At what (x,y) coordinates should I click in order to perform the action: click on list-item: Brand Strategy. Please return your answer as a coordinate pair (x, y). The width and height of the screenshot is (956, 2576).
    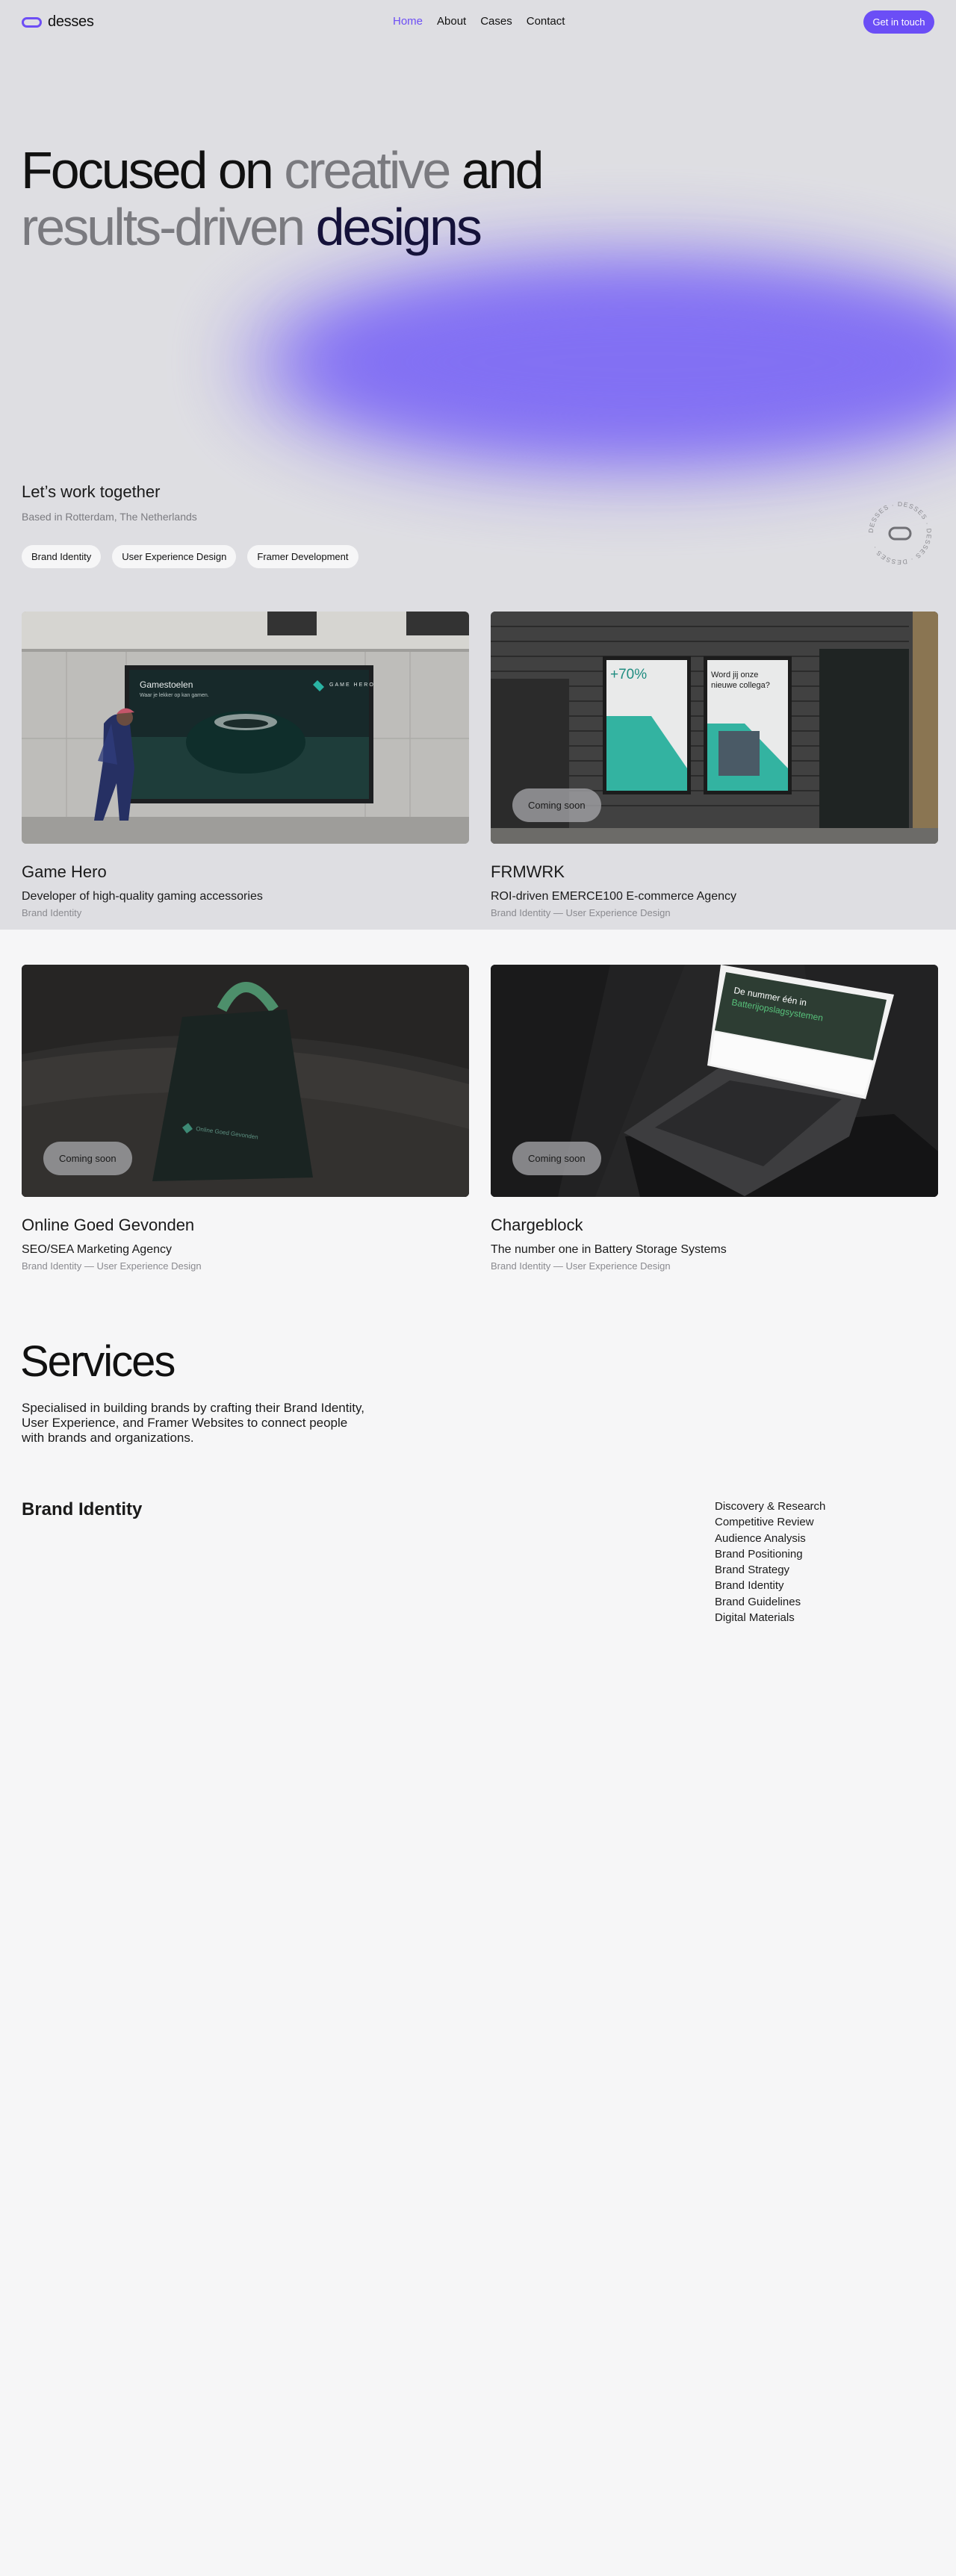
    Looking at the image, I should click on (752, 1570).